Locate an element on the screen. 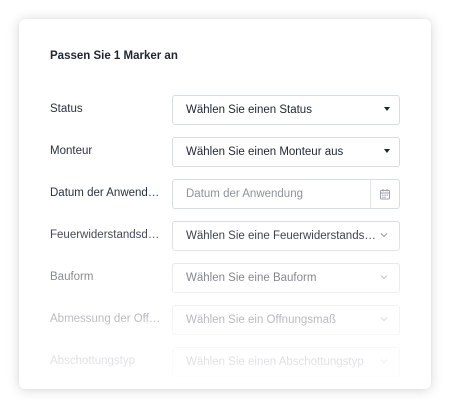 This screenshot has width=450, height=413. date-label: Datum der Anwendung is located at coordinates (107, 193).